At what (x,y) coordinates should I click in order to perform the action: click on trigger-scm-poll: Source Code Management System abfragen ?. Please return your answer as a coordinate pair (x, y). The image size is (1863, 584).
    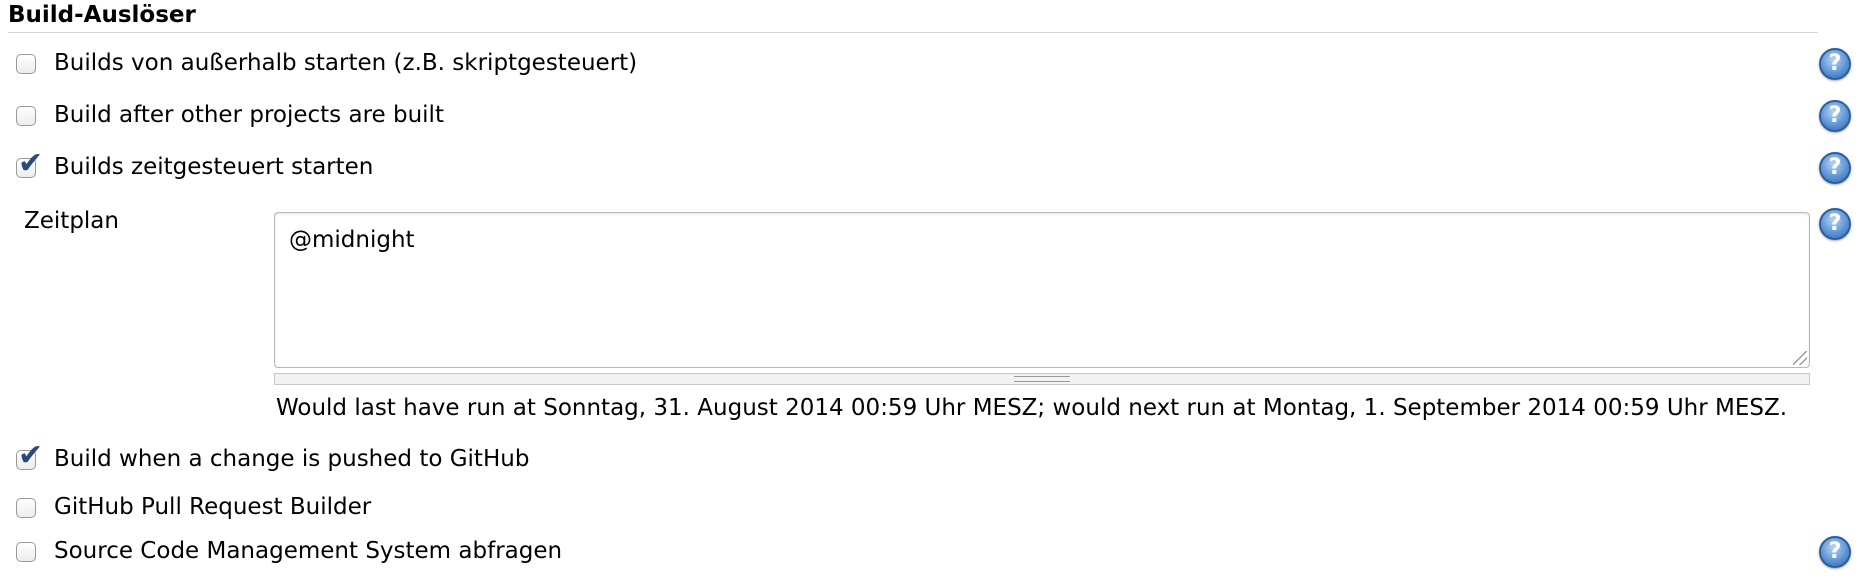
    Looking at the image, I should click on (931, 553).